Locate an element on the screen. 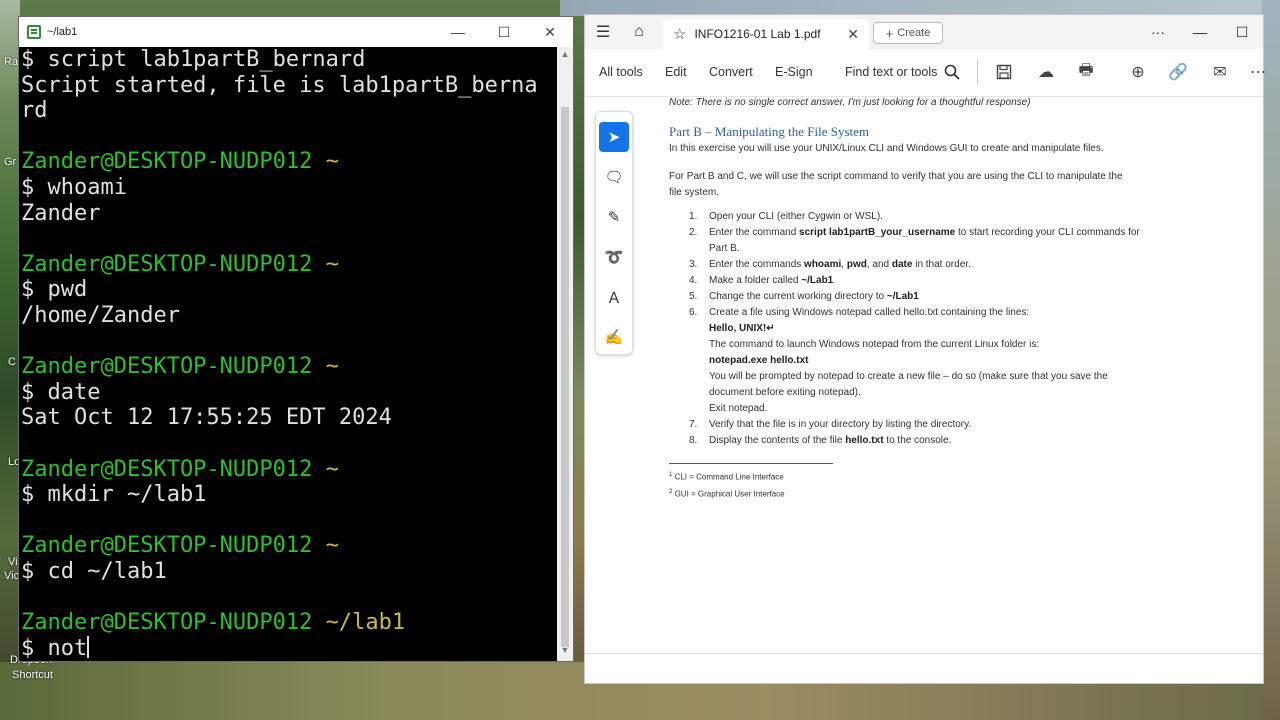  home-icon: ⌂ is located at coordinates (639, 32).